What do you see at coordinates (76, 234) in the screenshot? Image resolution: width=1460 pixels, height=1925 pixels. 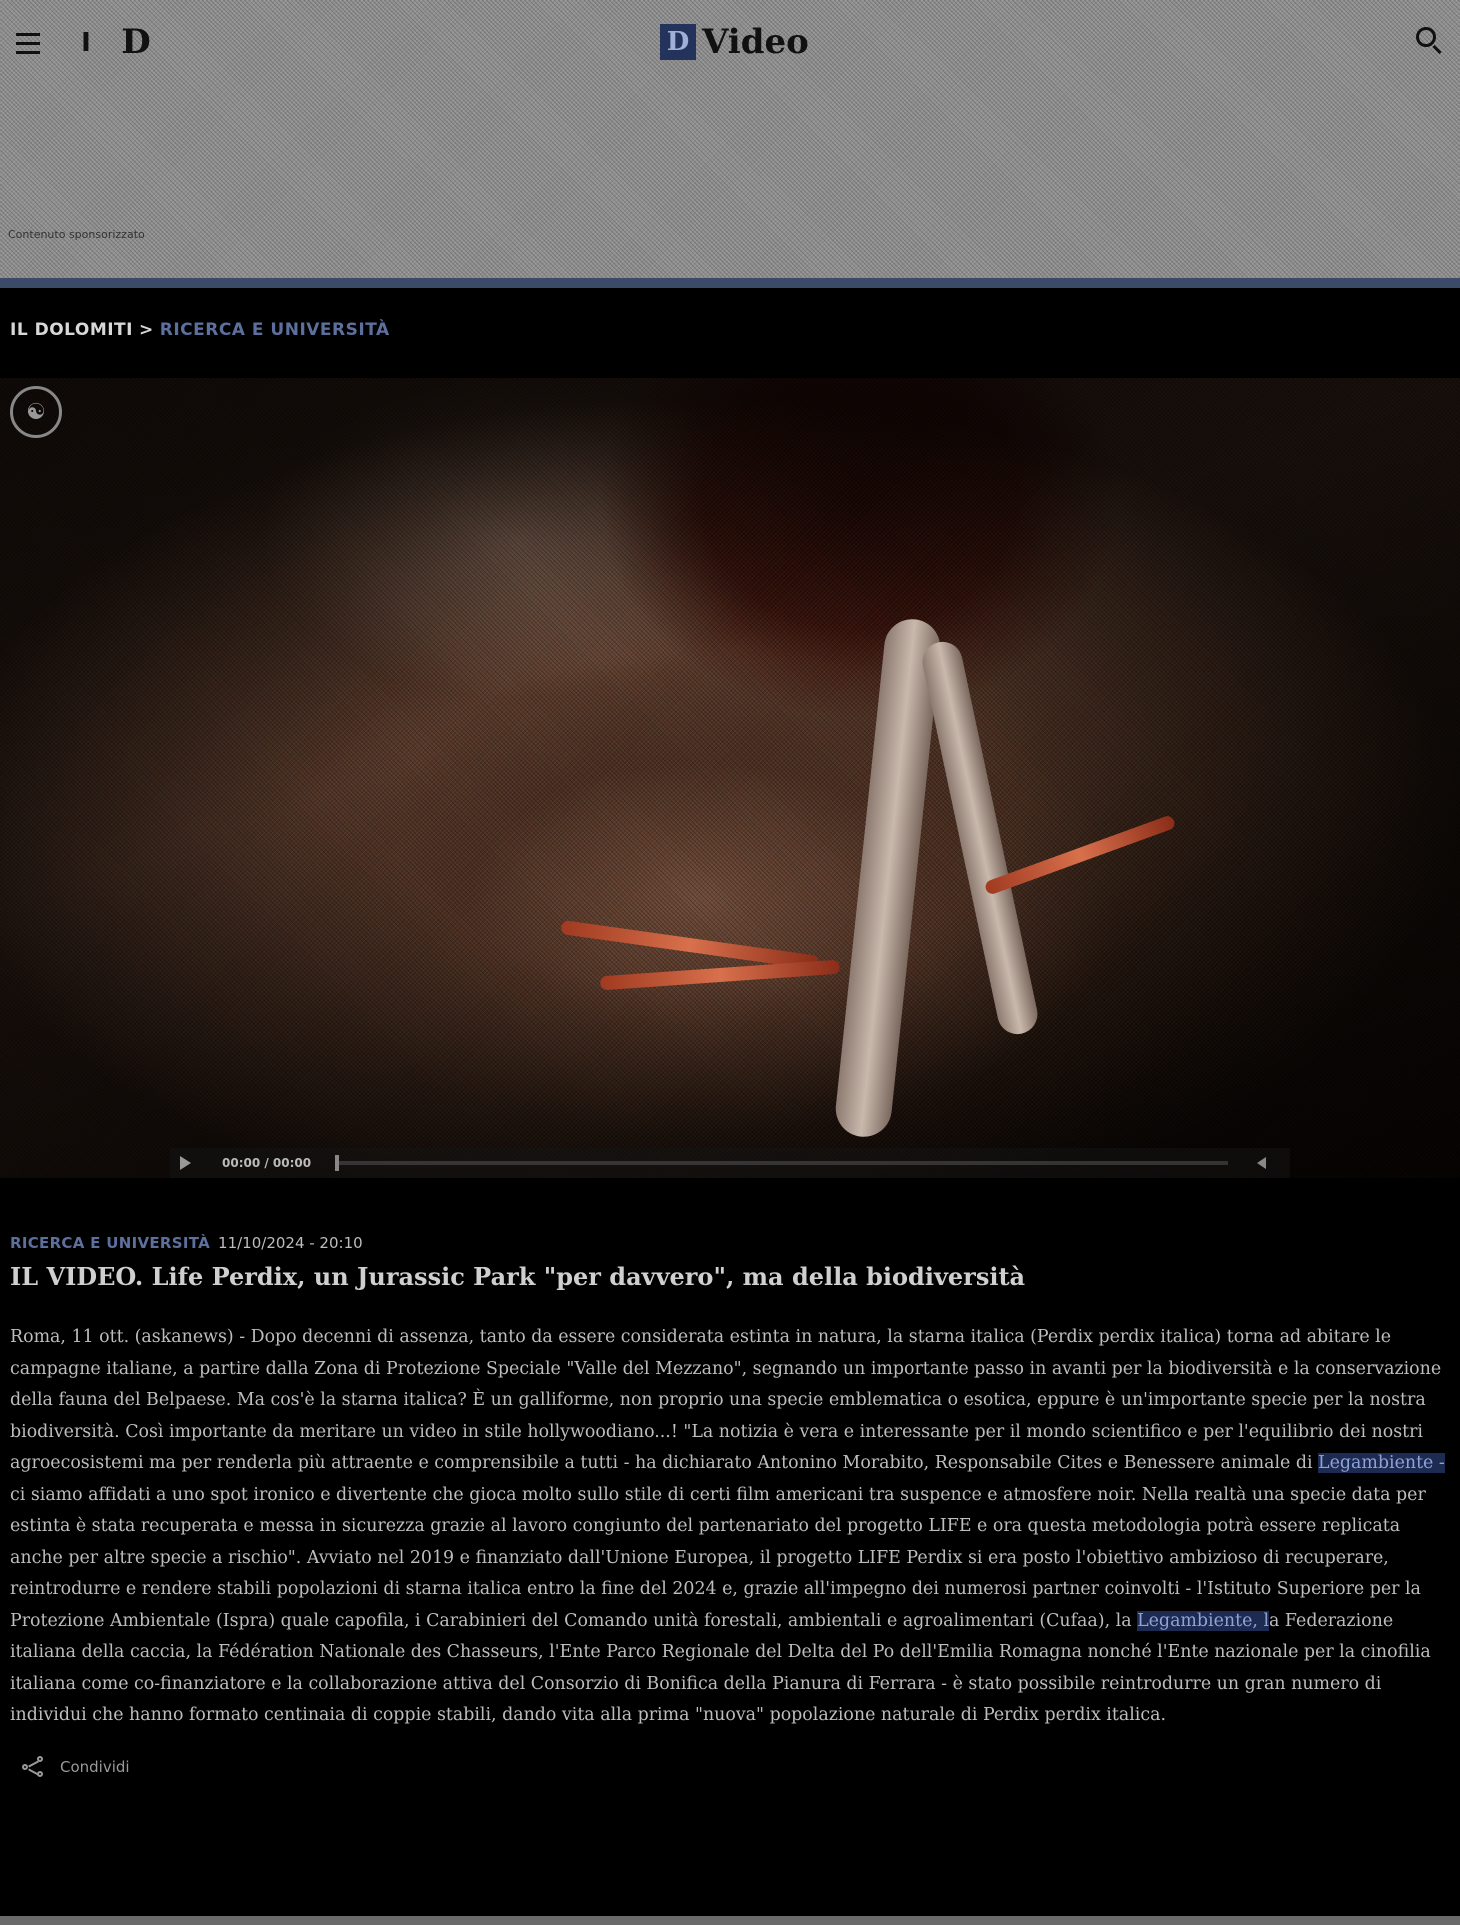 I see `ad-label: Contenuto sponsorizzato` at bounding box center [76, 234].